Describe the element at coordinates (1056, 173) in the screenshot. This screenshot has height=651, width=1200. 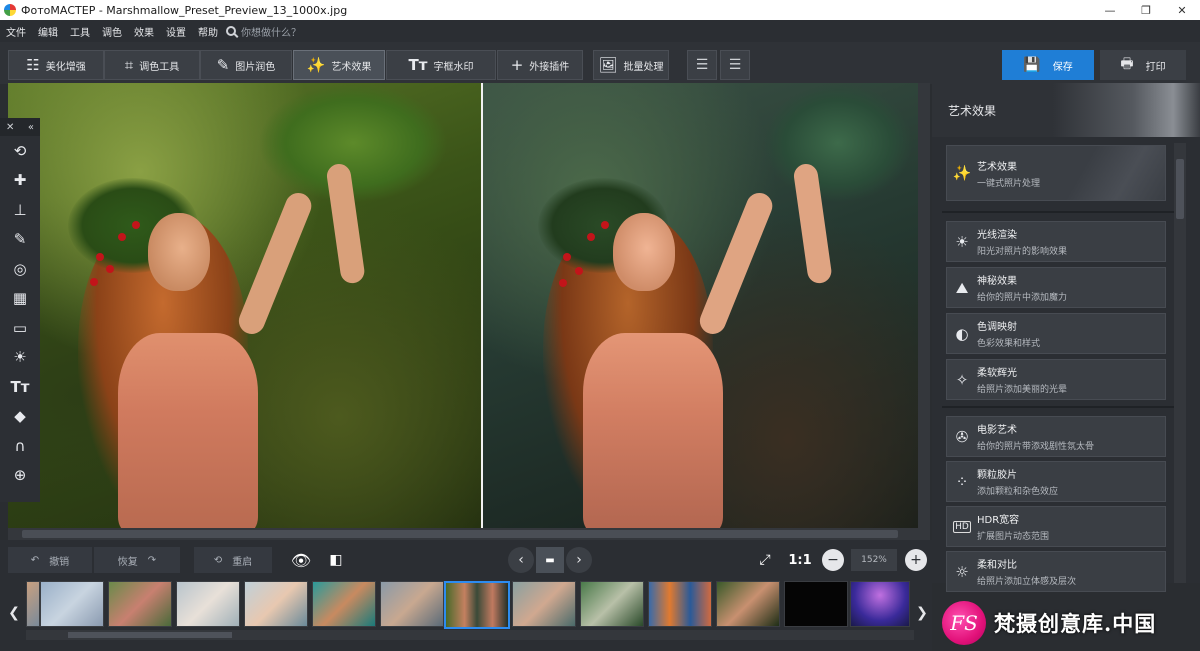
I see `effect-art: ✨ 艺术效果 一键式照片处理` at that location.